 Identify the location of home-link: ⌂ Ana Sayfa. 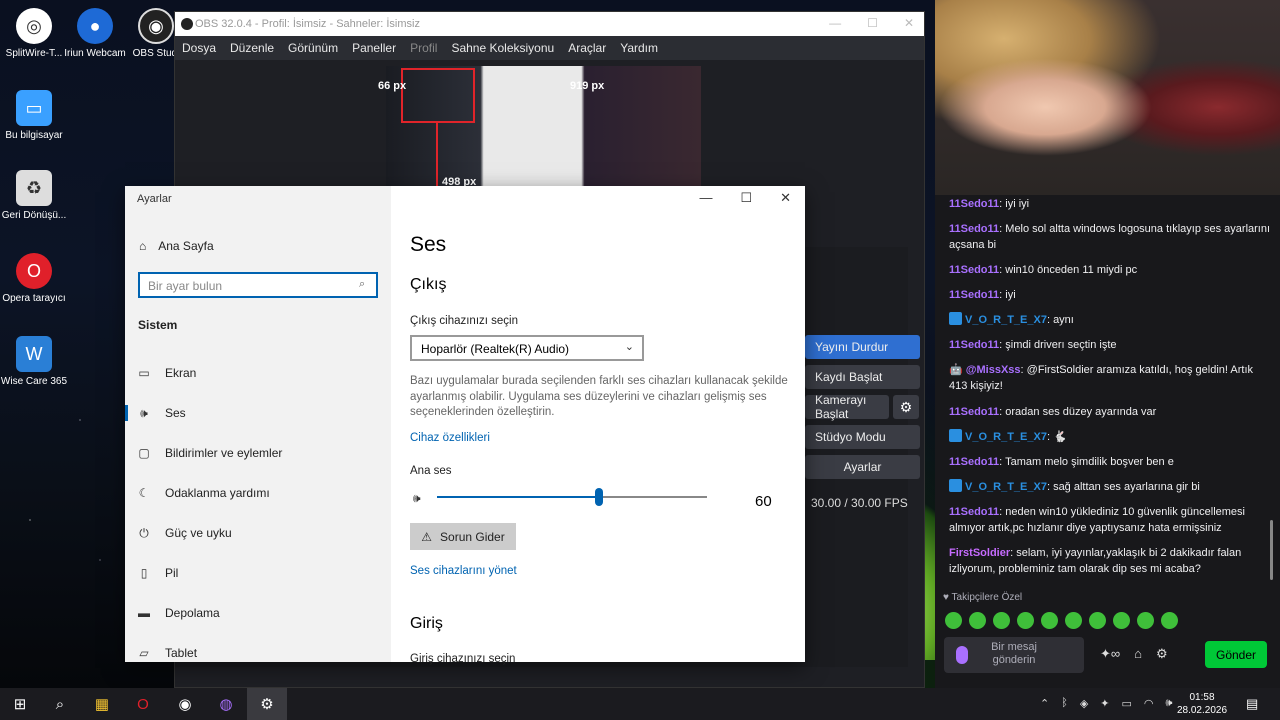
(176, 246).